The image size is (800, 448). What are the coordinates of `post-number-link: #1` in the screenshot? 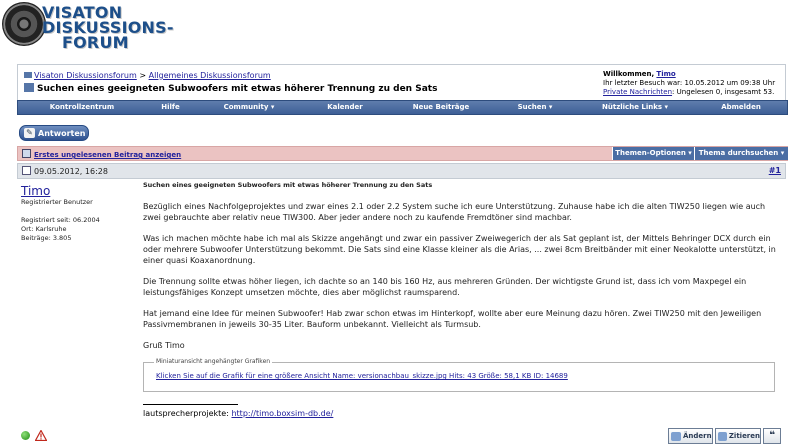 It's located at (775, 170).